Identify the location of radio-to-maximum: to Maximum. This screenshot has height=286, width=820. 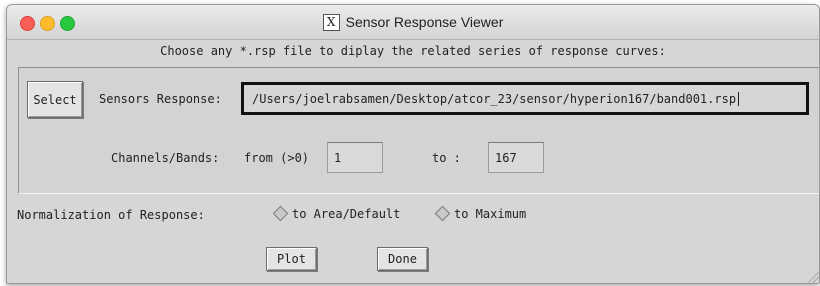
(480, 213).